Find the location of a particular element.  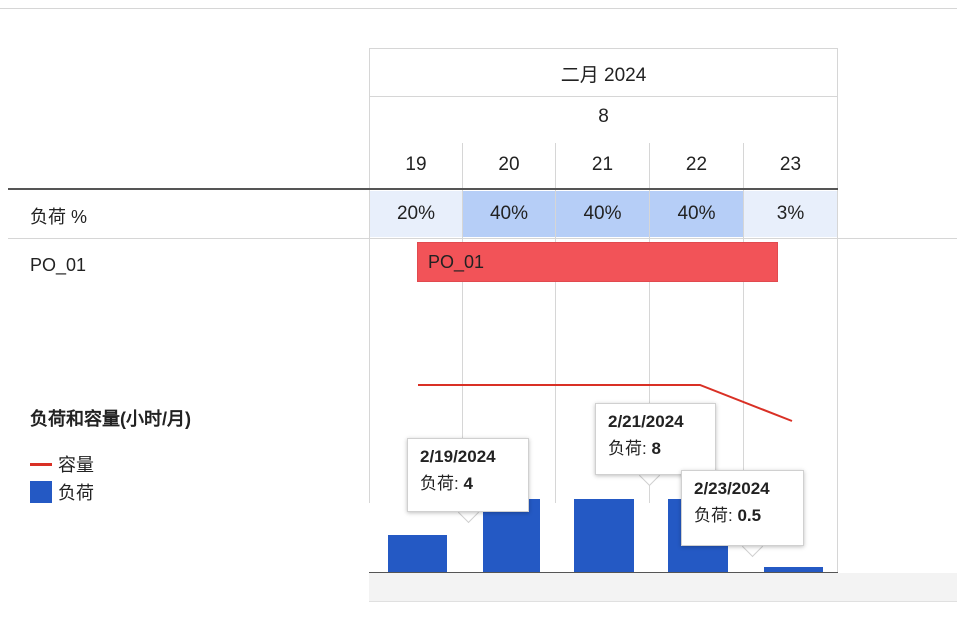

legend-load-label: 负荷 is located at coordinates (76, 493).